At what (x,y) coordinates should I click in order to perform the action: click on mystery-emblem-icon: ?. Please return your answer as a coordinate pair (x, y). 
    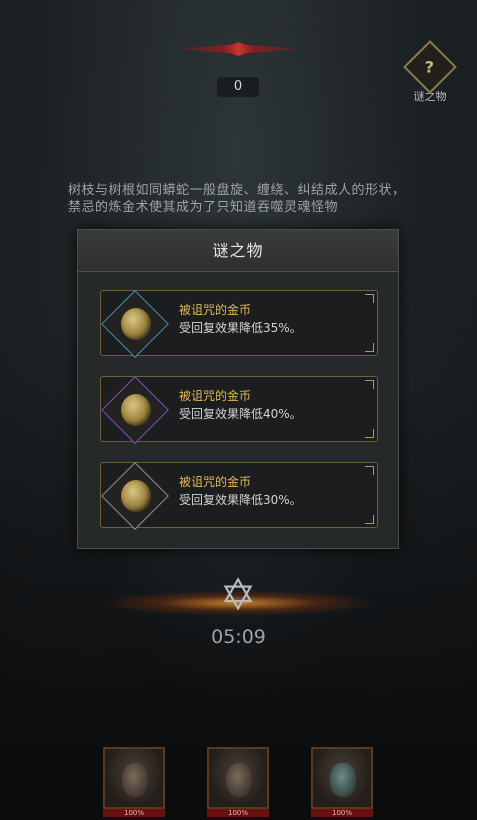
    Looking at the image, I should click on (430, 67).